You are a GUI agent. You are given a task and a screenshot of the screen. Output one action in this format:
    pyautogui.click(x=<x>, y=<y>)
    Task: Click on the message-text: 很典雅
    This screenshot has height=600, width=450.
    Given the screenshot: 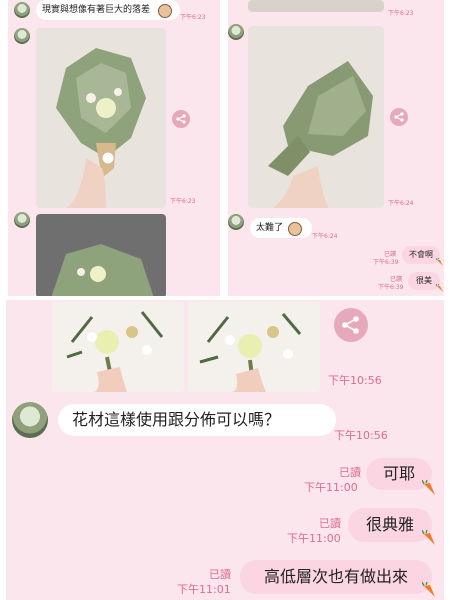 What is the action you would take?
    pyautogui.click(x=389, y=524)
    